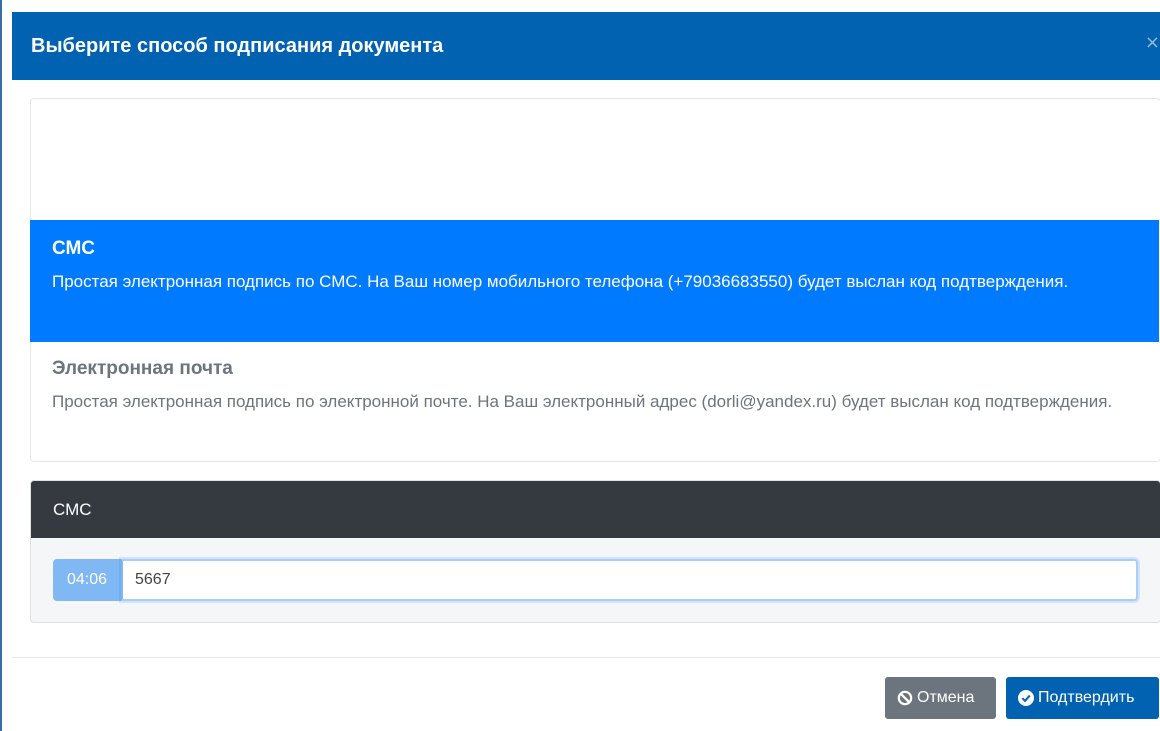 This screenshot has height=731, width=1160. What do you see at coordinates (629, 580) in the screenshot?
I see `sms-code-input` at bounding box center [629, 580].